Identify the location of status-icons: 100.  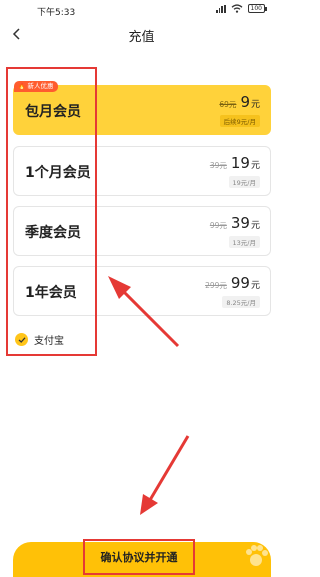
(242, 8).